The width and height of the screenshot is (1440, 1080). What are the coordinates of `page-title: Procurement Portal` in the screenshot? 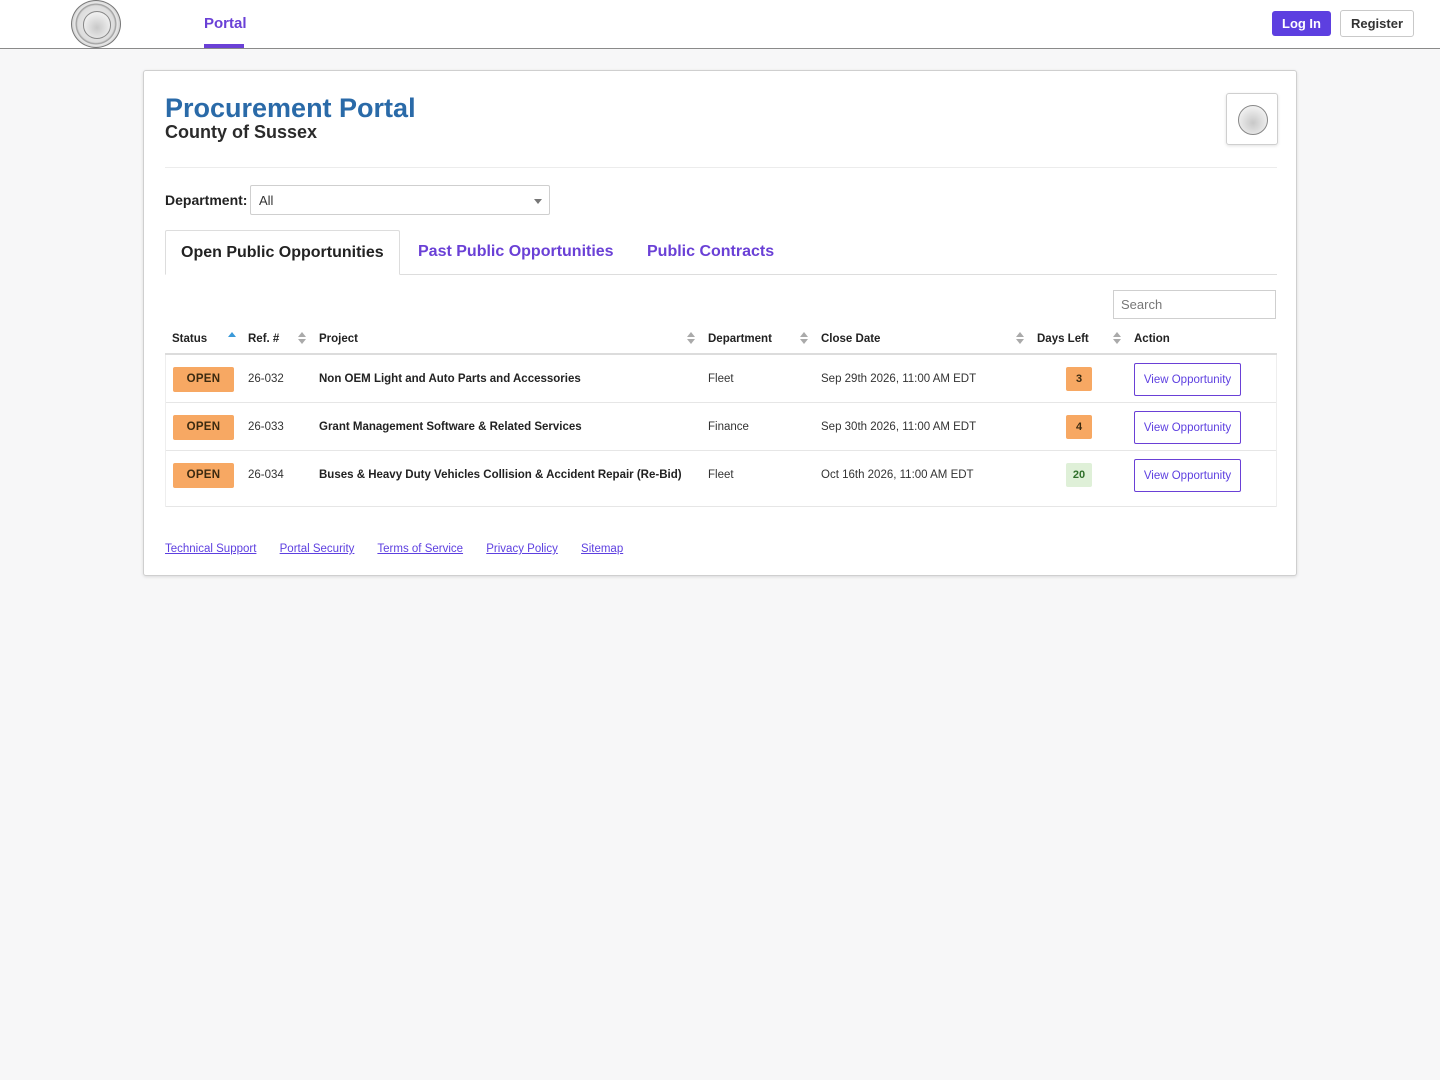 It's located at (290, 108).